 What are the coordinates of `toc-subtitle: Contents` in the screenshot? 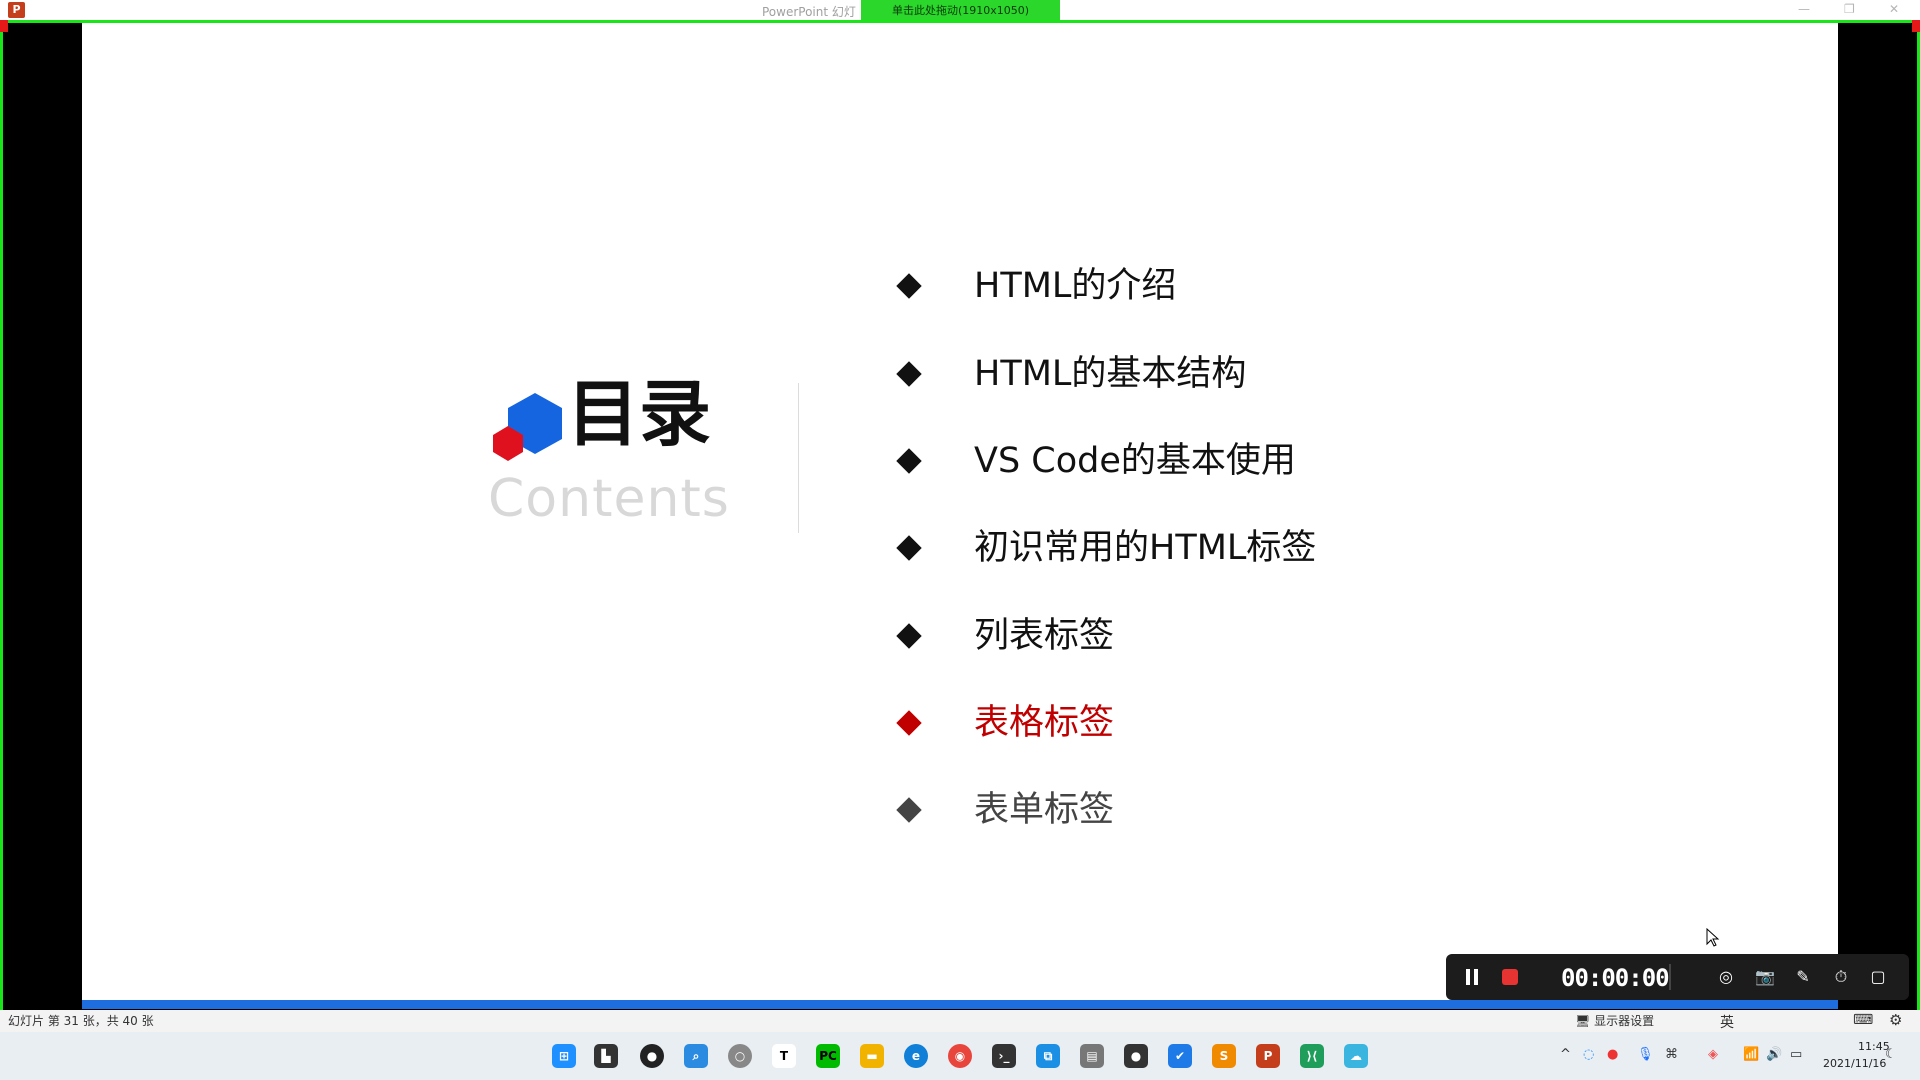 It's located at (609, 499).